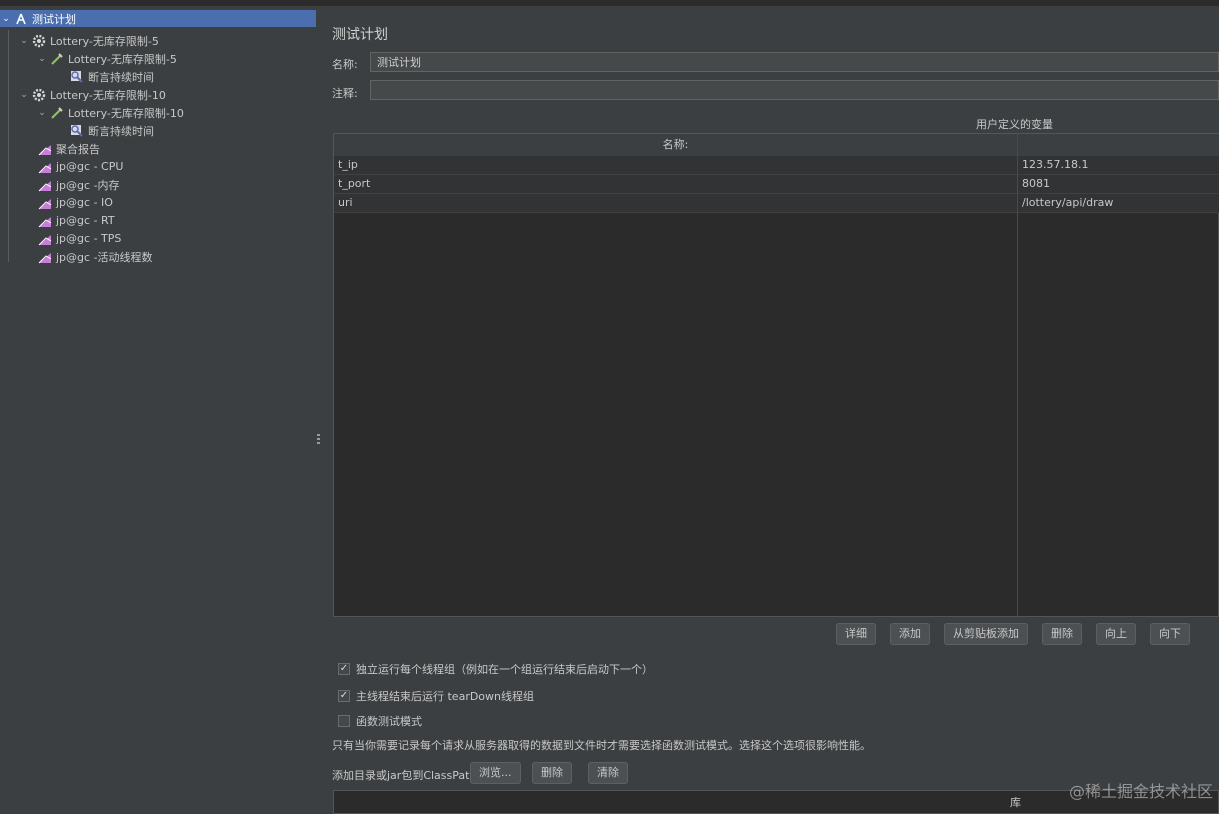  Describe the element at coordinates (88, 185) in the screenshot. I see `tree-item-label: jp@gc -内存` at that location.